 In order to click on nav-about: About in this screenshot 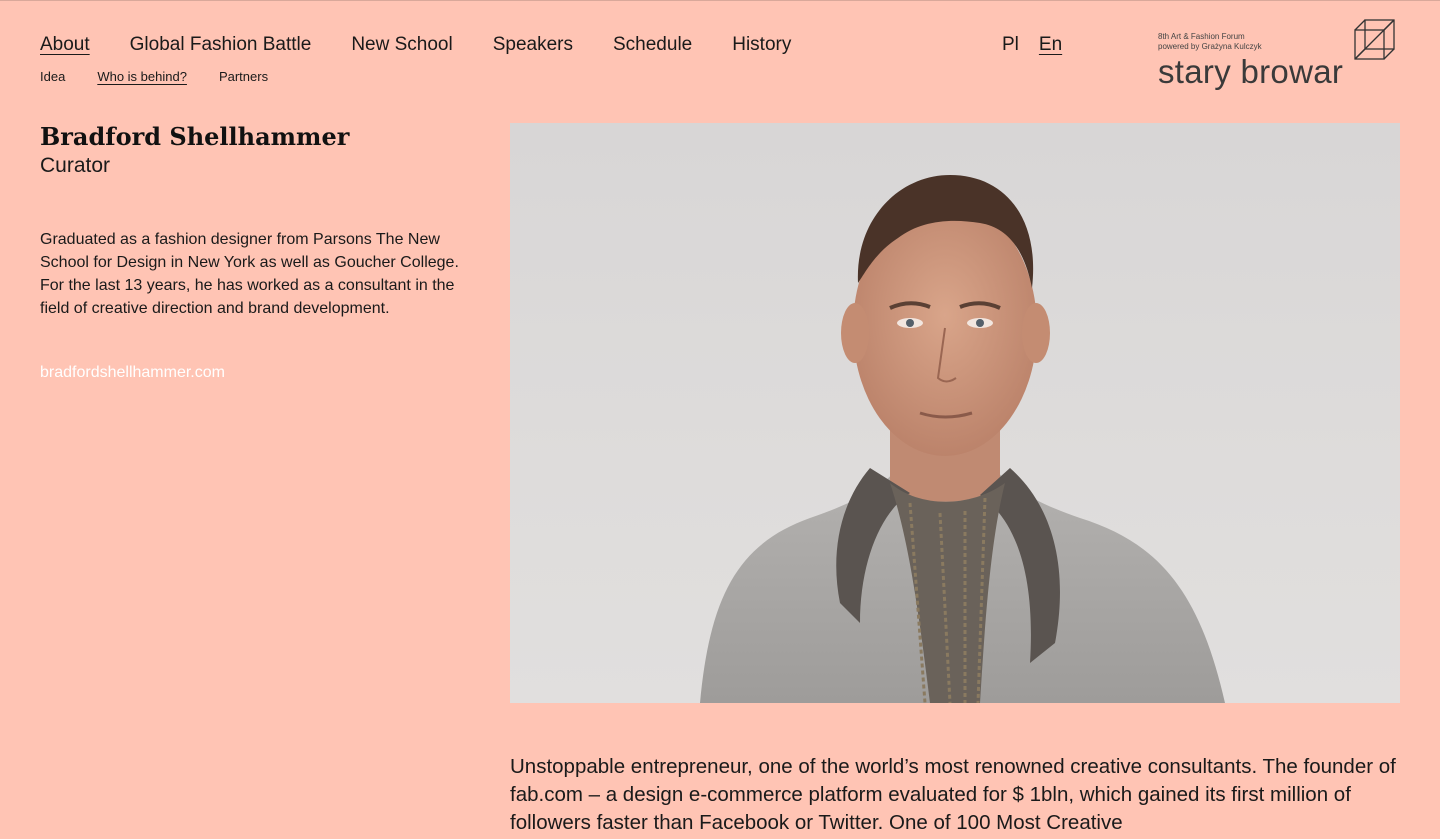, I will do `click(65, 45)`.